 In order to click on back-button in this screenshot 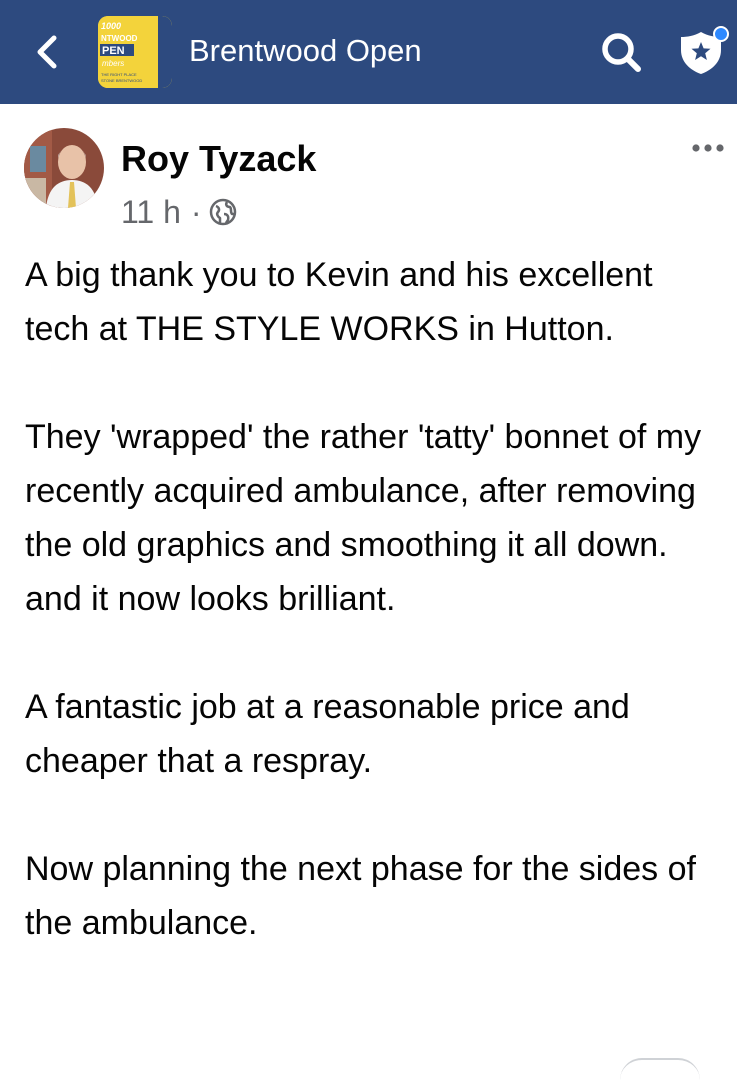, I will do `click(48, 52)`.